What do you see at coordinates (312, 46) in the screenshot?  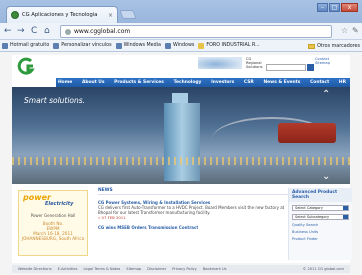 I see `folder-icon` at bounding box center [312, 46].